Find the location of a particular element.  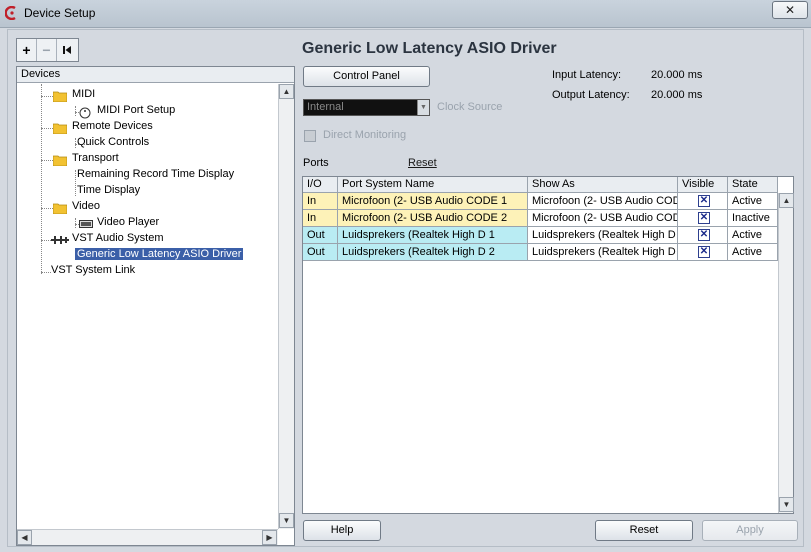

tree-item-video: Video is located at coordinates (86, 206).